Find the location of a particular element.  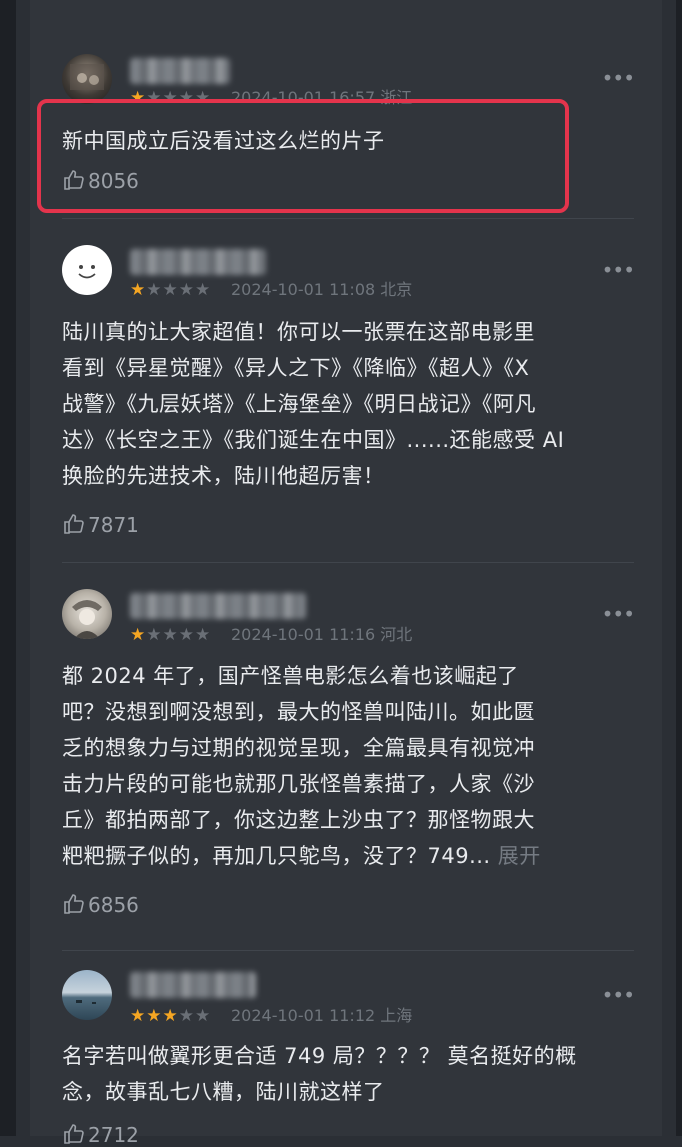

comment-line: 名字若叫做翼形更合适 749 局？？？？ 莫名挺好的概 is located at coordinates (319, 1056).